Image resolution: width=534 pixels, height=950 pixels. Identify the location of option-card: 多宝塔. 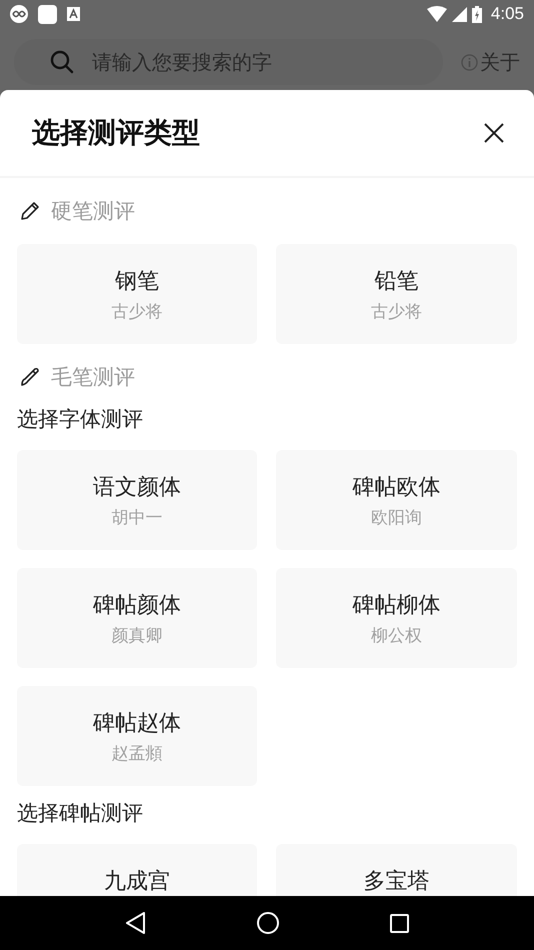
(396, 870).